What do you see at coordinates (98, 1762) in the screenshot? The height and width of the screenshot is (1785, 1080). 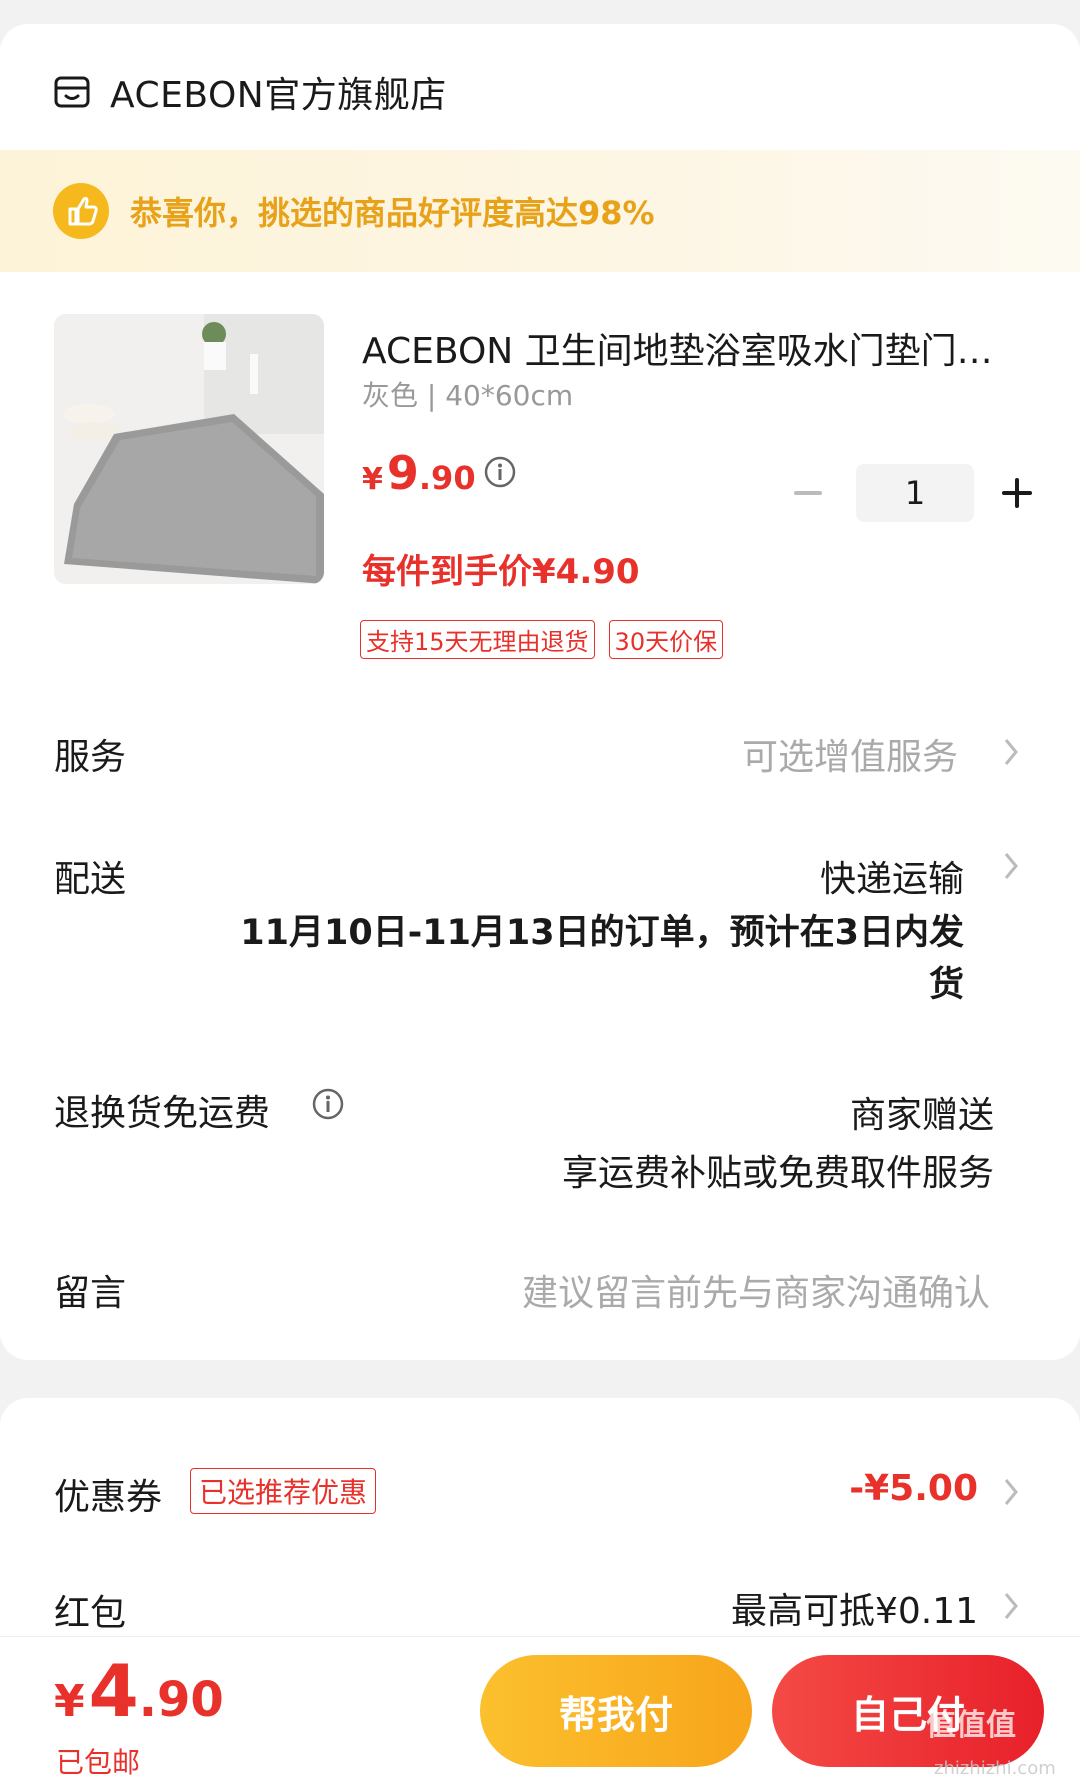 I see `shipping-note: 已包邮` at bounding box center [98, 1762].